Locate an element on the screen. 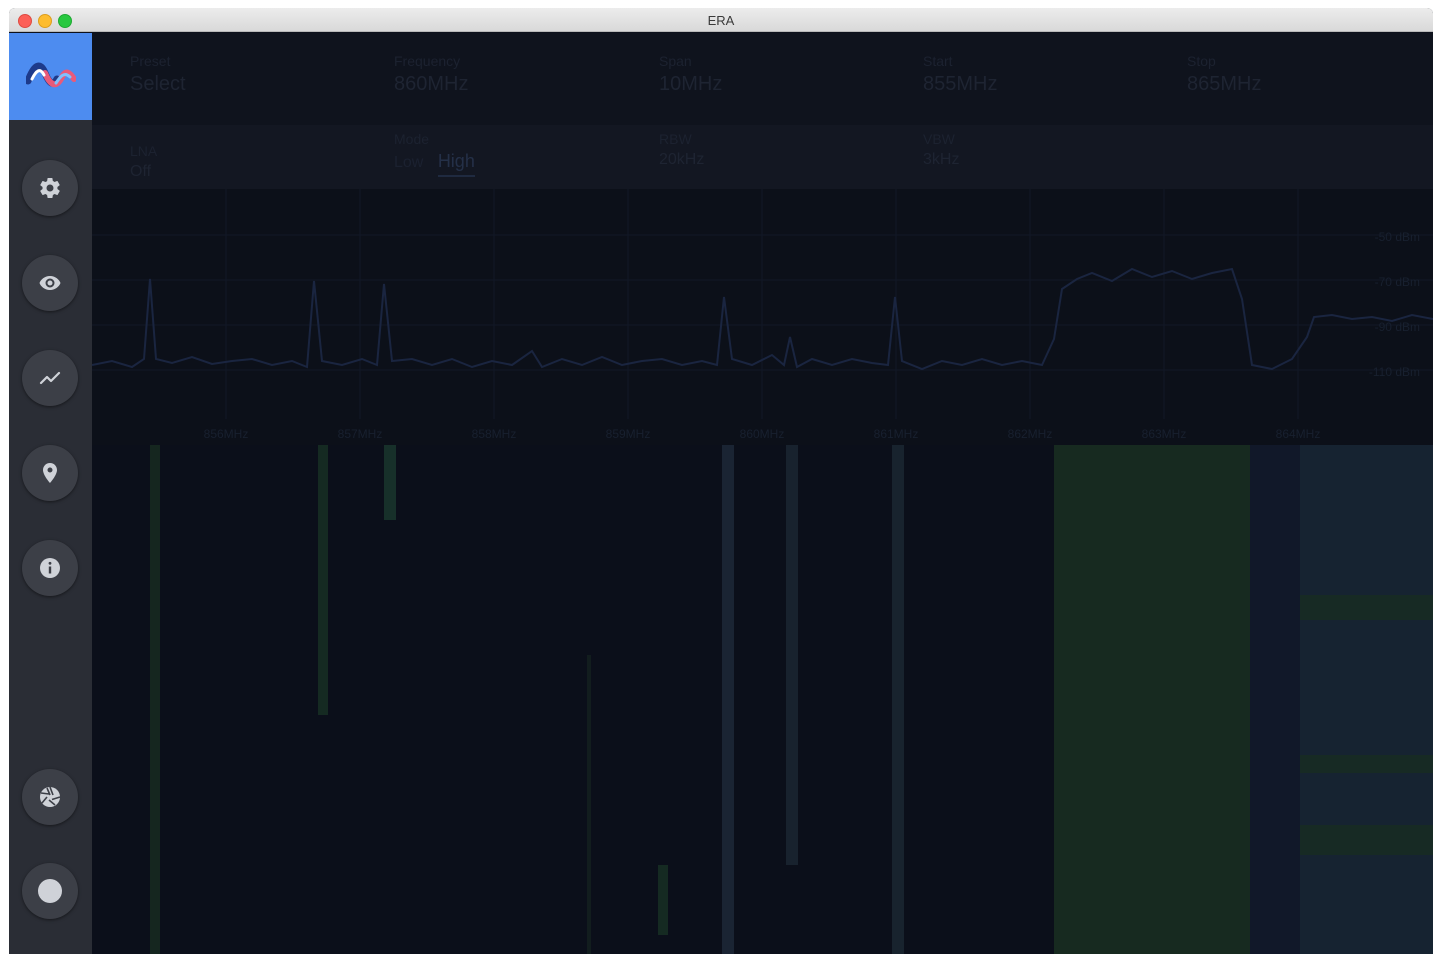 The height and width of the screenshot is (954, 1442). vbw-field: VBW 3kHz is located at coordinates (941, 150).